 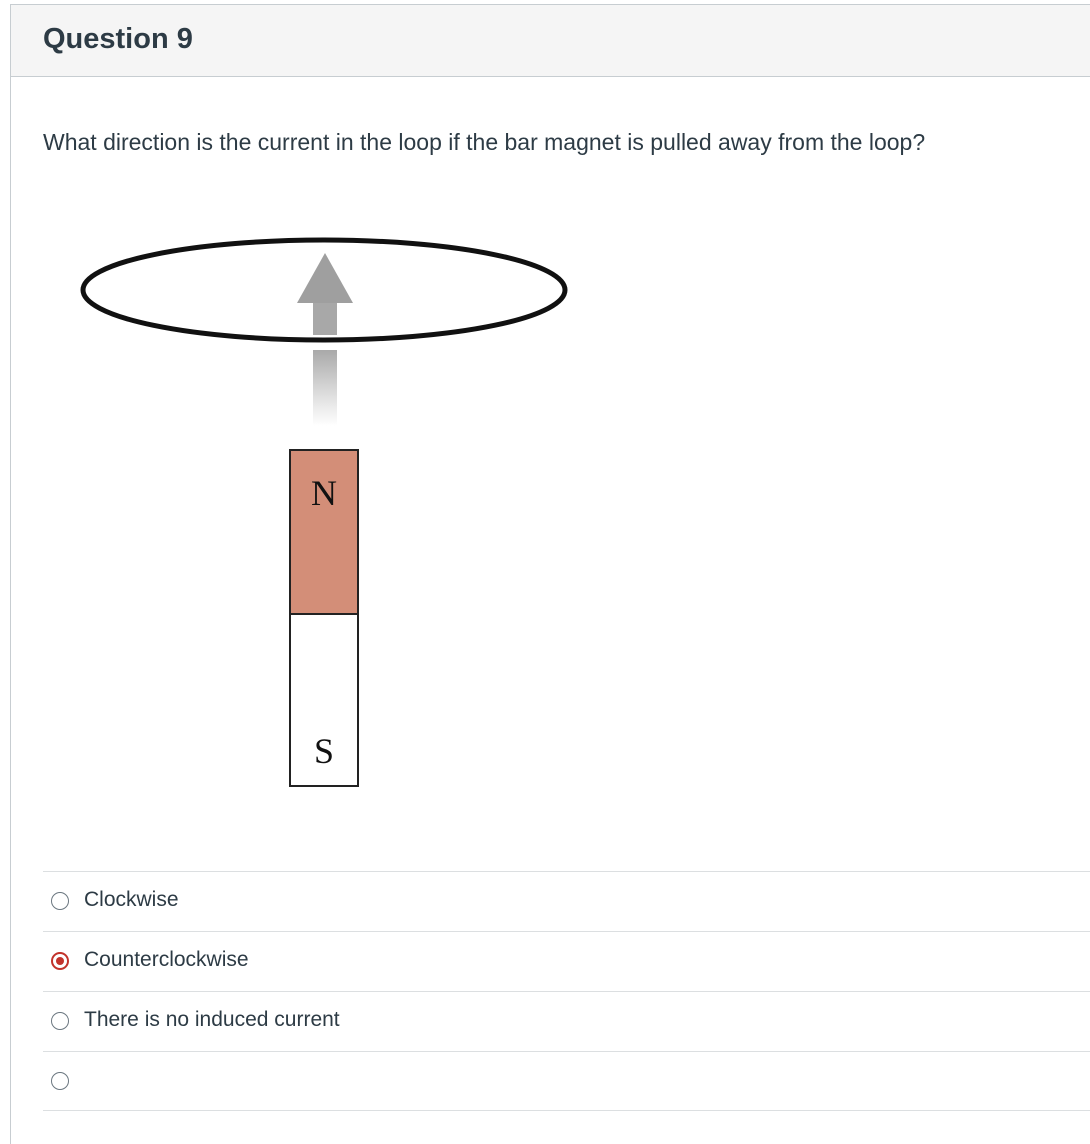 I want to click on answer-option-clockwise: Clockwise, so click(x=566, y=901).